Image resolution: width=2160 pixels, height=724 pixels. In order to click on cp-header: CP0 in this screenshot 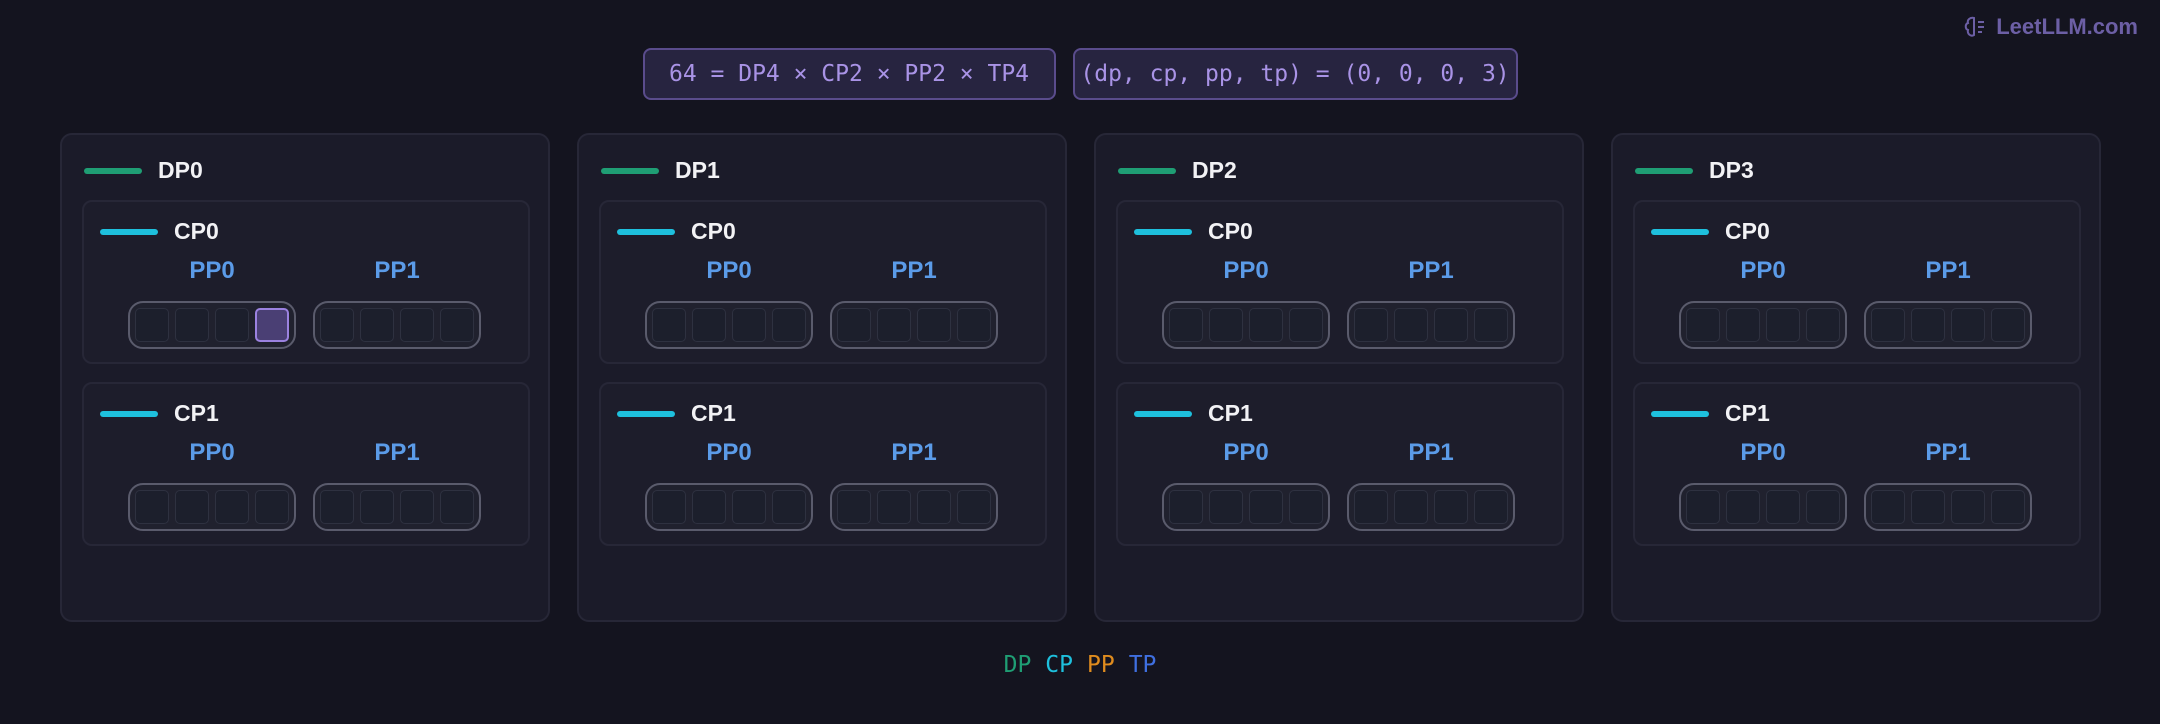, I will do `click(676, 231)`.